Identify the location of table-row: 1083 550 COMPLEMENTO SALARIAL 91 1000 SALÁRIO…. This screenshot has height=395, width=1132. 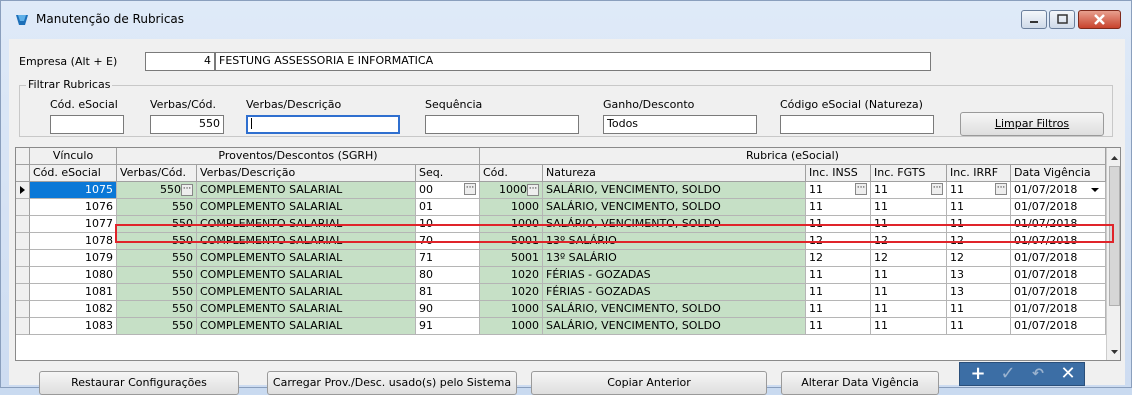
(561, 326).